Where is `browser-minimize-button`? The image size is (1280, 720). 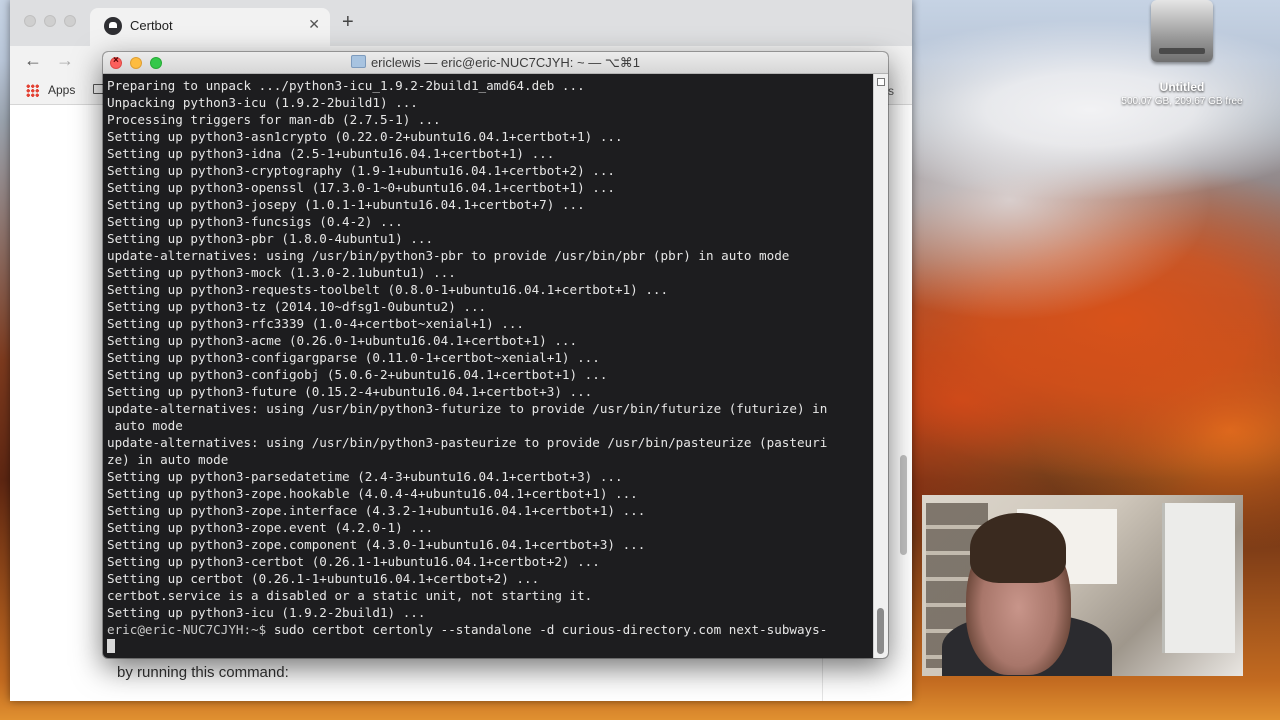
browser-minimize-button is located at coordinates (50, 21).